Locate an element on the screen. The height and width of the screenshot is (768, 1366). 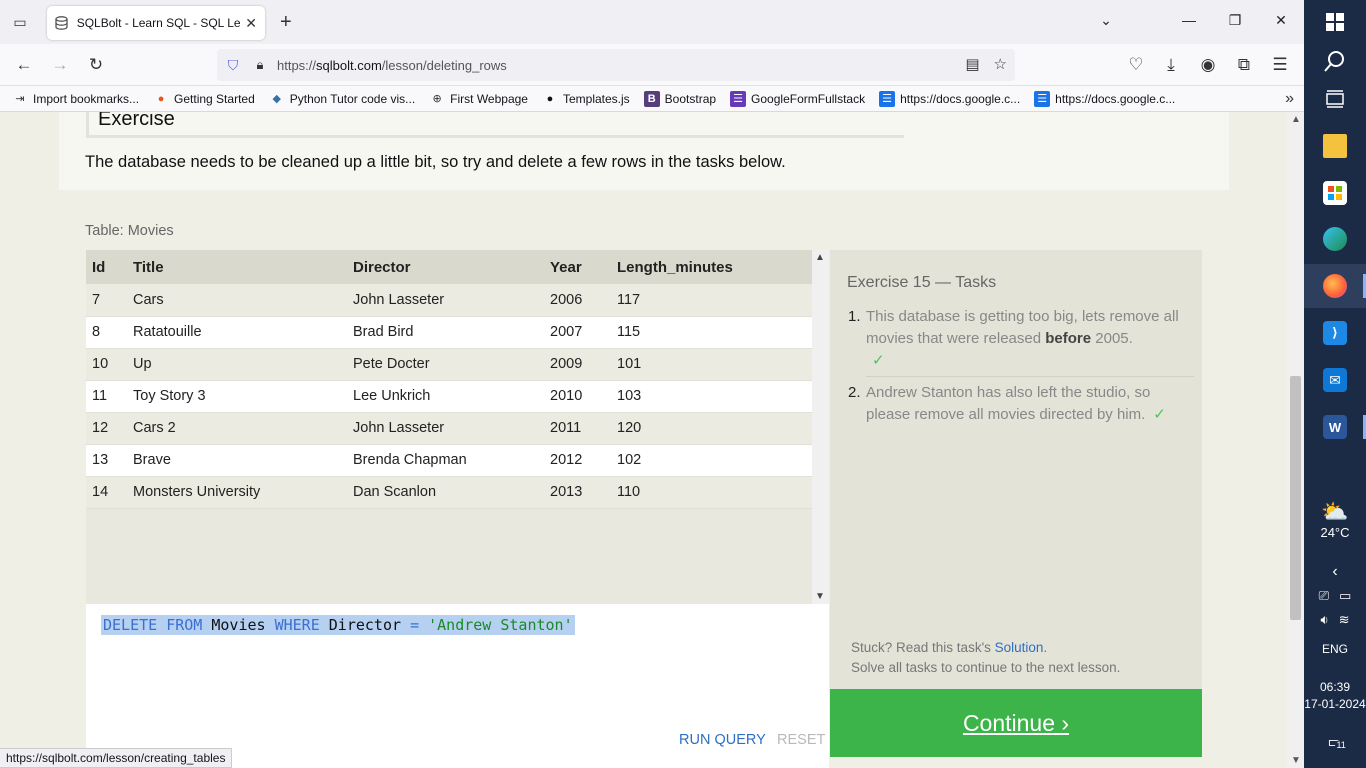
clock-time: 06:39 is located at coordinates (1335, 687).